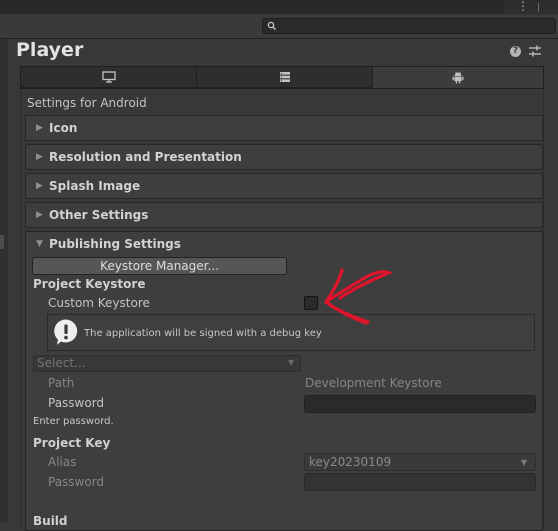  I want to click on tab-android, so click(458, 77).